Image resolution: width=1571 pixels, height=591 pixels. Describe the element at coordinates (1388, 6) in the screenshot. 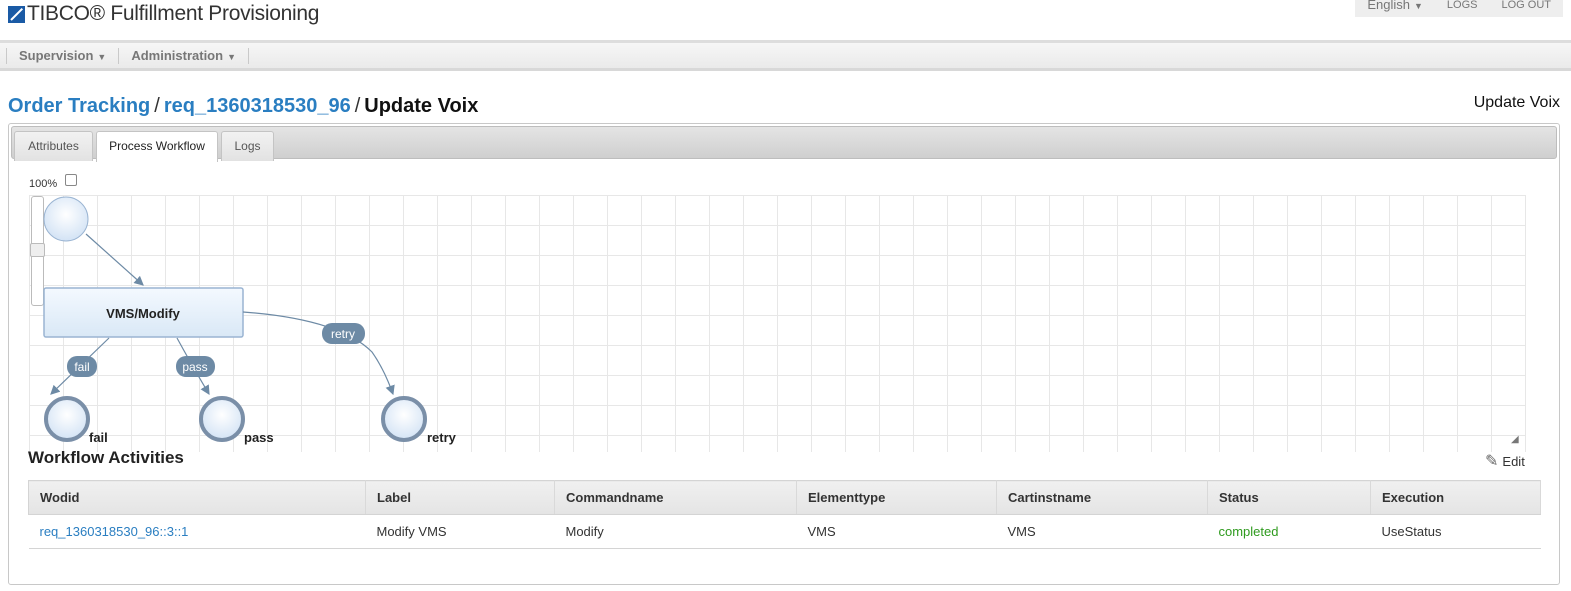

I see `language-label: English` at that location.